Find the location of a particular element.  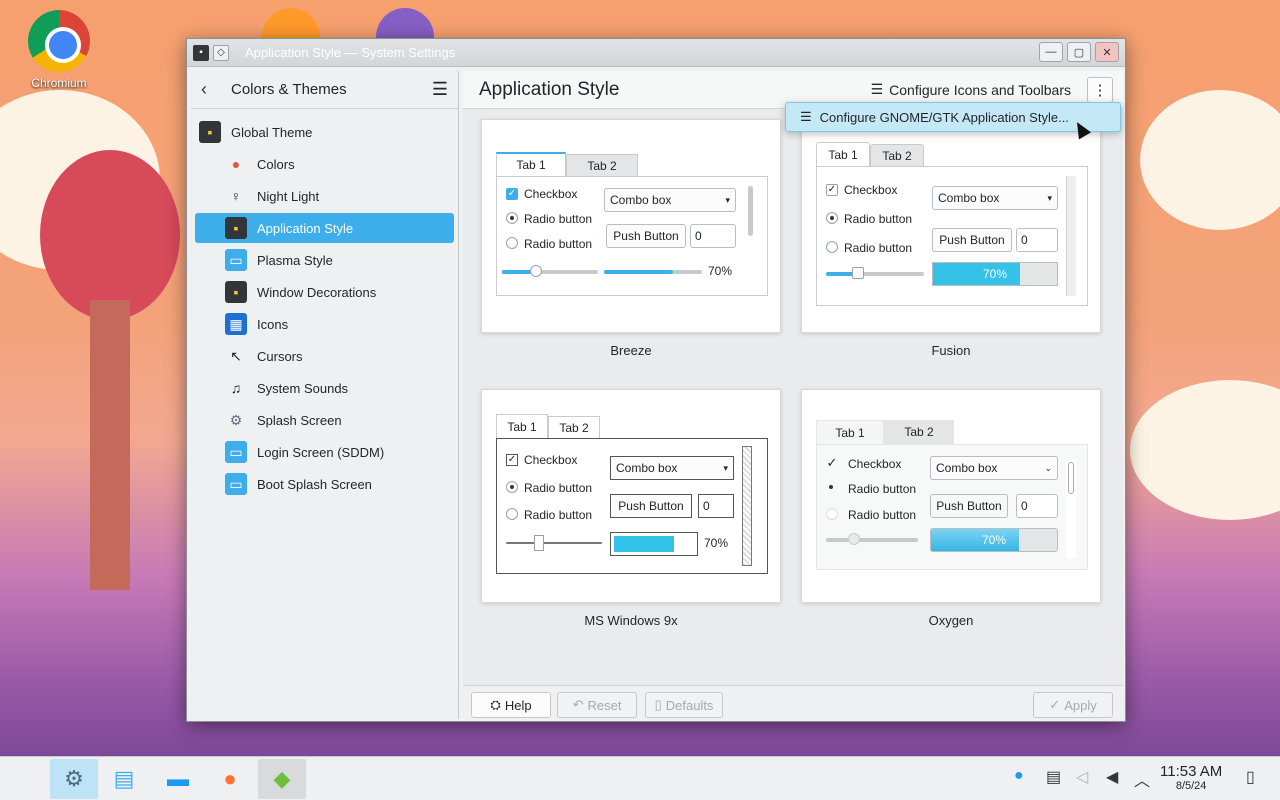

help-button: ⛭ Help is located at coordinates (511, 705).